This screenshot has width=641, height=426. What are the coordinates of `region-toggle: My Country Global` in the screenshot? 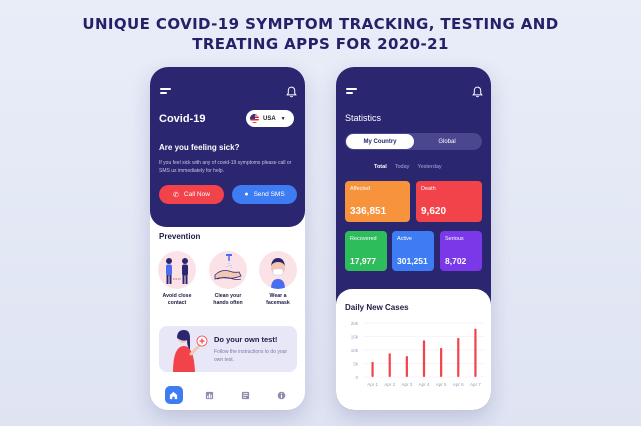 It's located at (413, 141).